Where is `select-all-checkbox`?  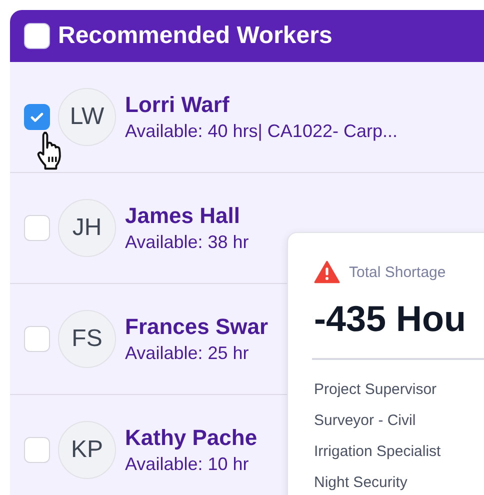 select-all-checkbox is located at coordinates (37, 36).